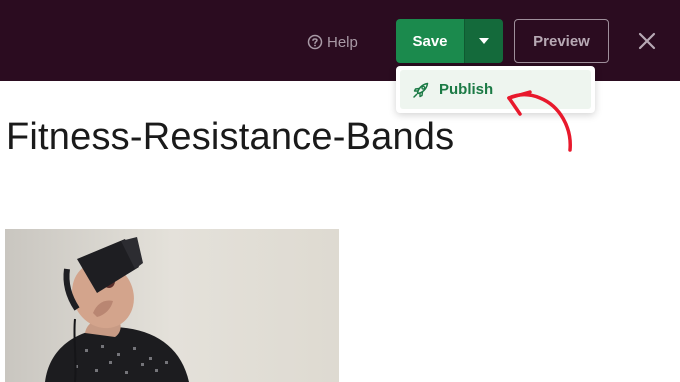  I want to click on question-circle-icon, so click(315, 42).